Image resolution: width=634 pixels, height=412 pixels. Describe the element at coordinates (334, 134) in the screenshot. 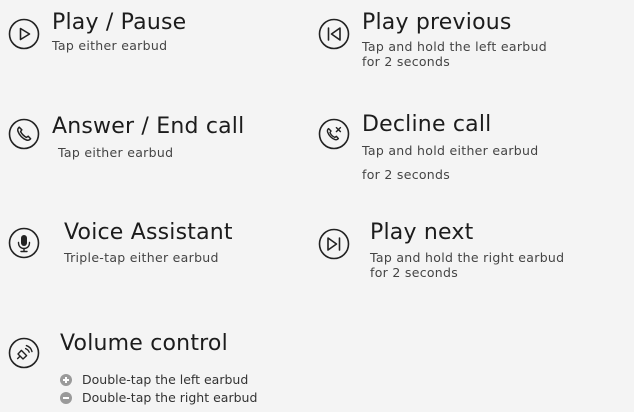

I see `phone-decline-icon` at that location.